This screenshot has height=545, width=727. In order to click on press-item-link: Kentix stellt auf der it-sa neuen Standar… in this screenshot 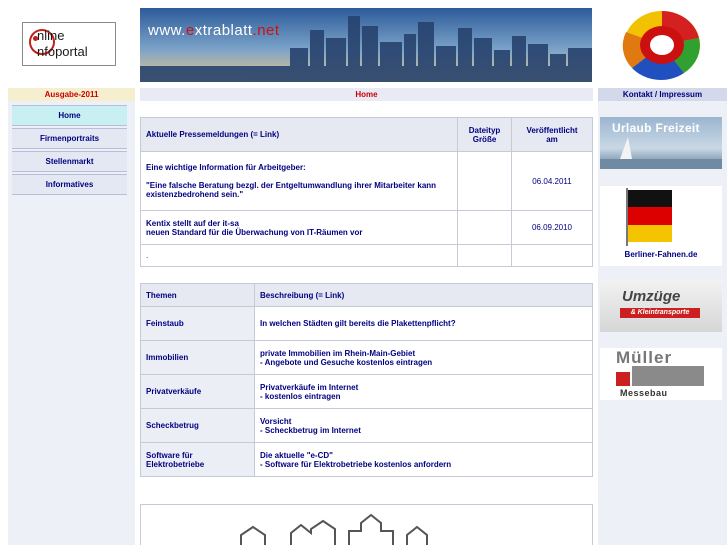, I will do `click(299, 227)`.